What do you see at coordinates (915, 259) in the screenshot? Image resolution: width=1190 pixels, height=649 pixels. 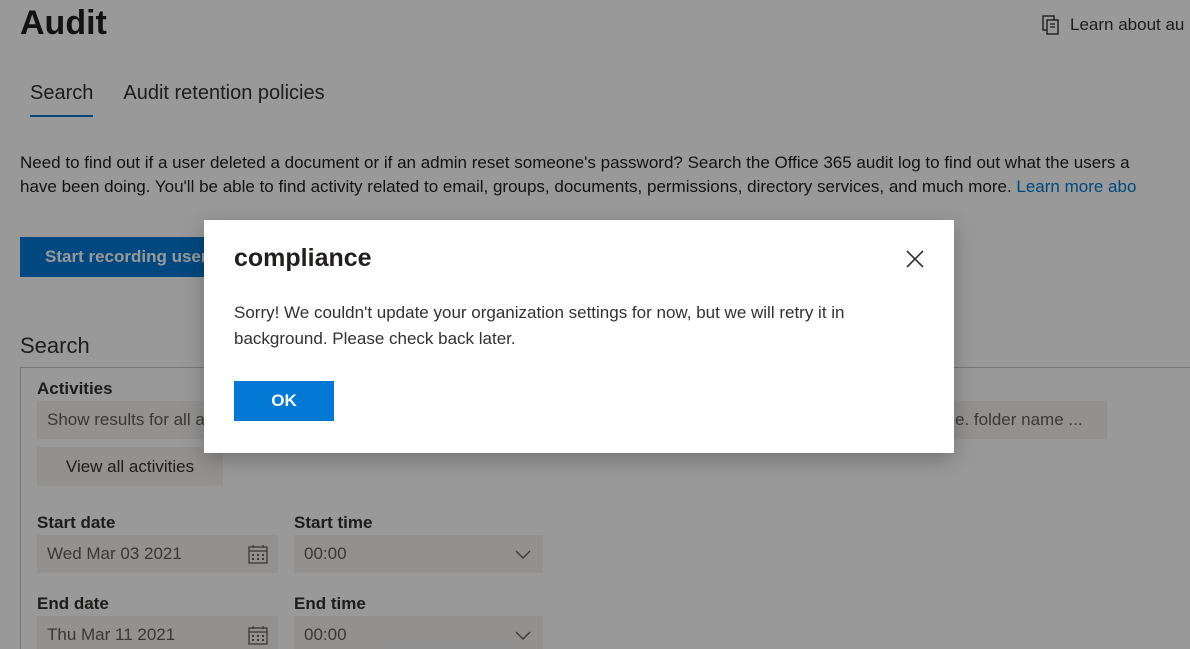 I see `close-icon` at bounding box center [915, 259].